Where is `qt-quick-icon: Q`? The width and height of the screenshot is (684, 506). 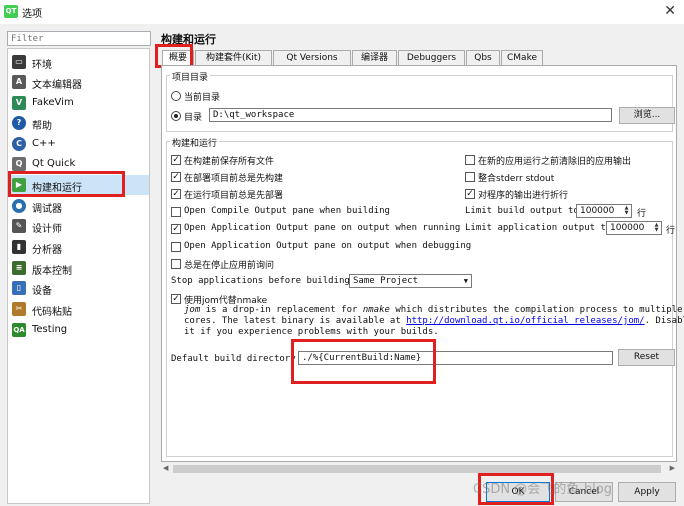
qt-quick-icon: Q is located at coordinates (19, 164).